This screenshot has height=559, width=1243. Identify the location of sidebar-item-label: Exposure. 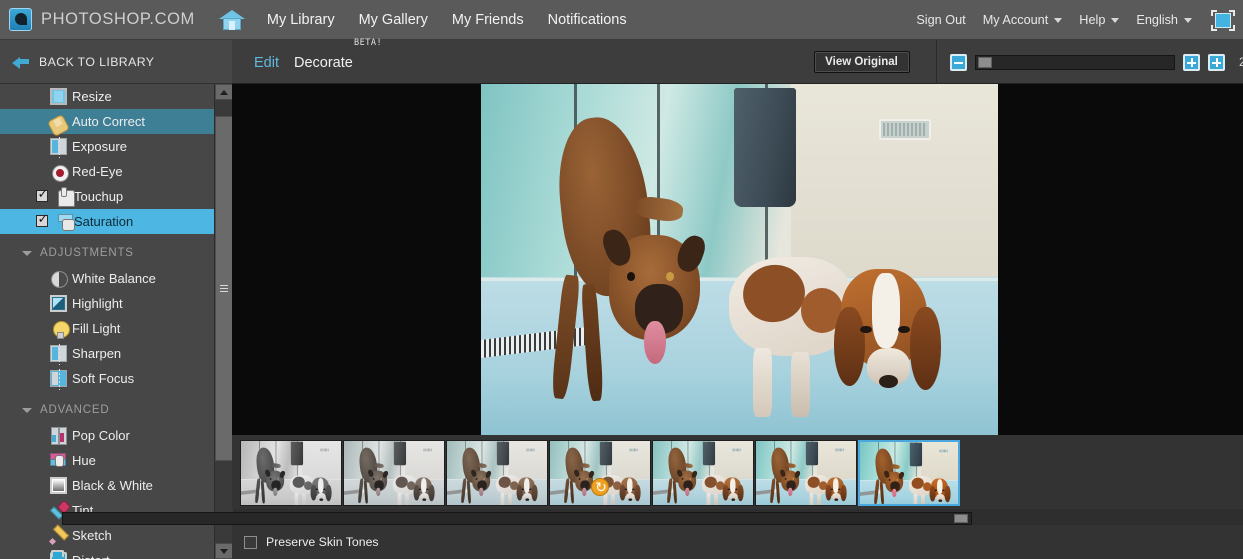
(99, 146).